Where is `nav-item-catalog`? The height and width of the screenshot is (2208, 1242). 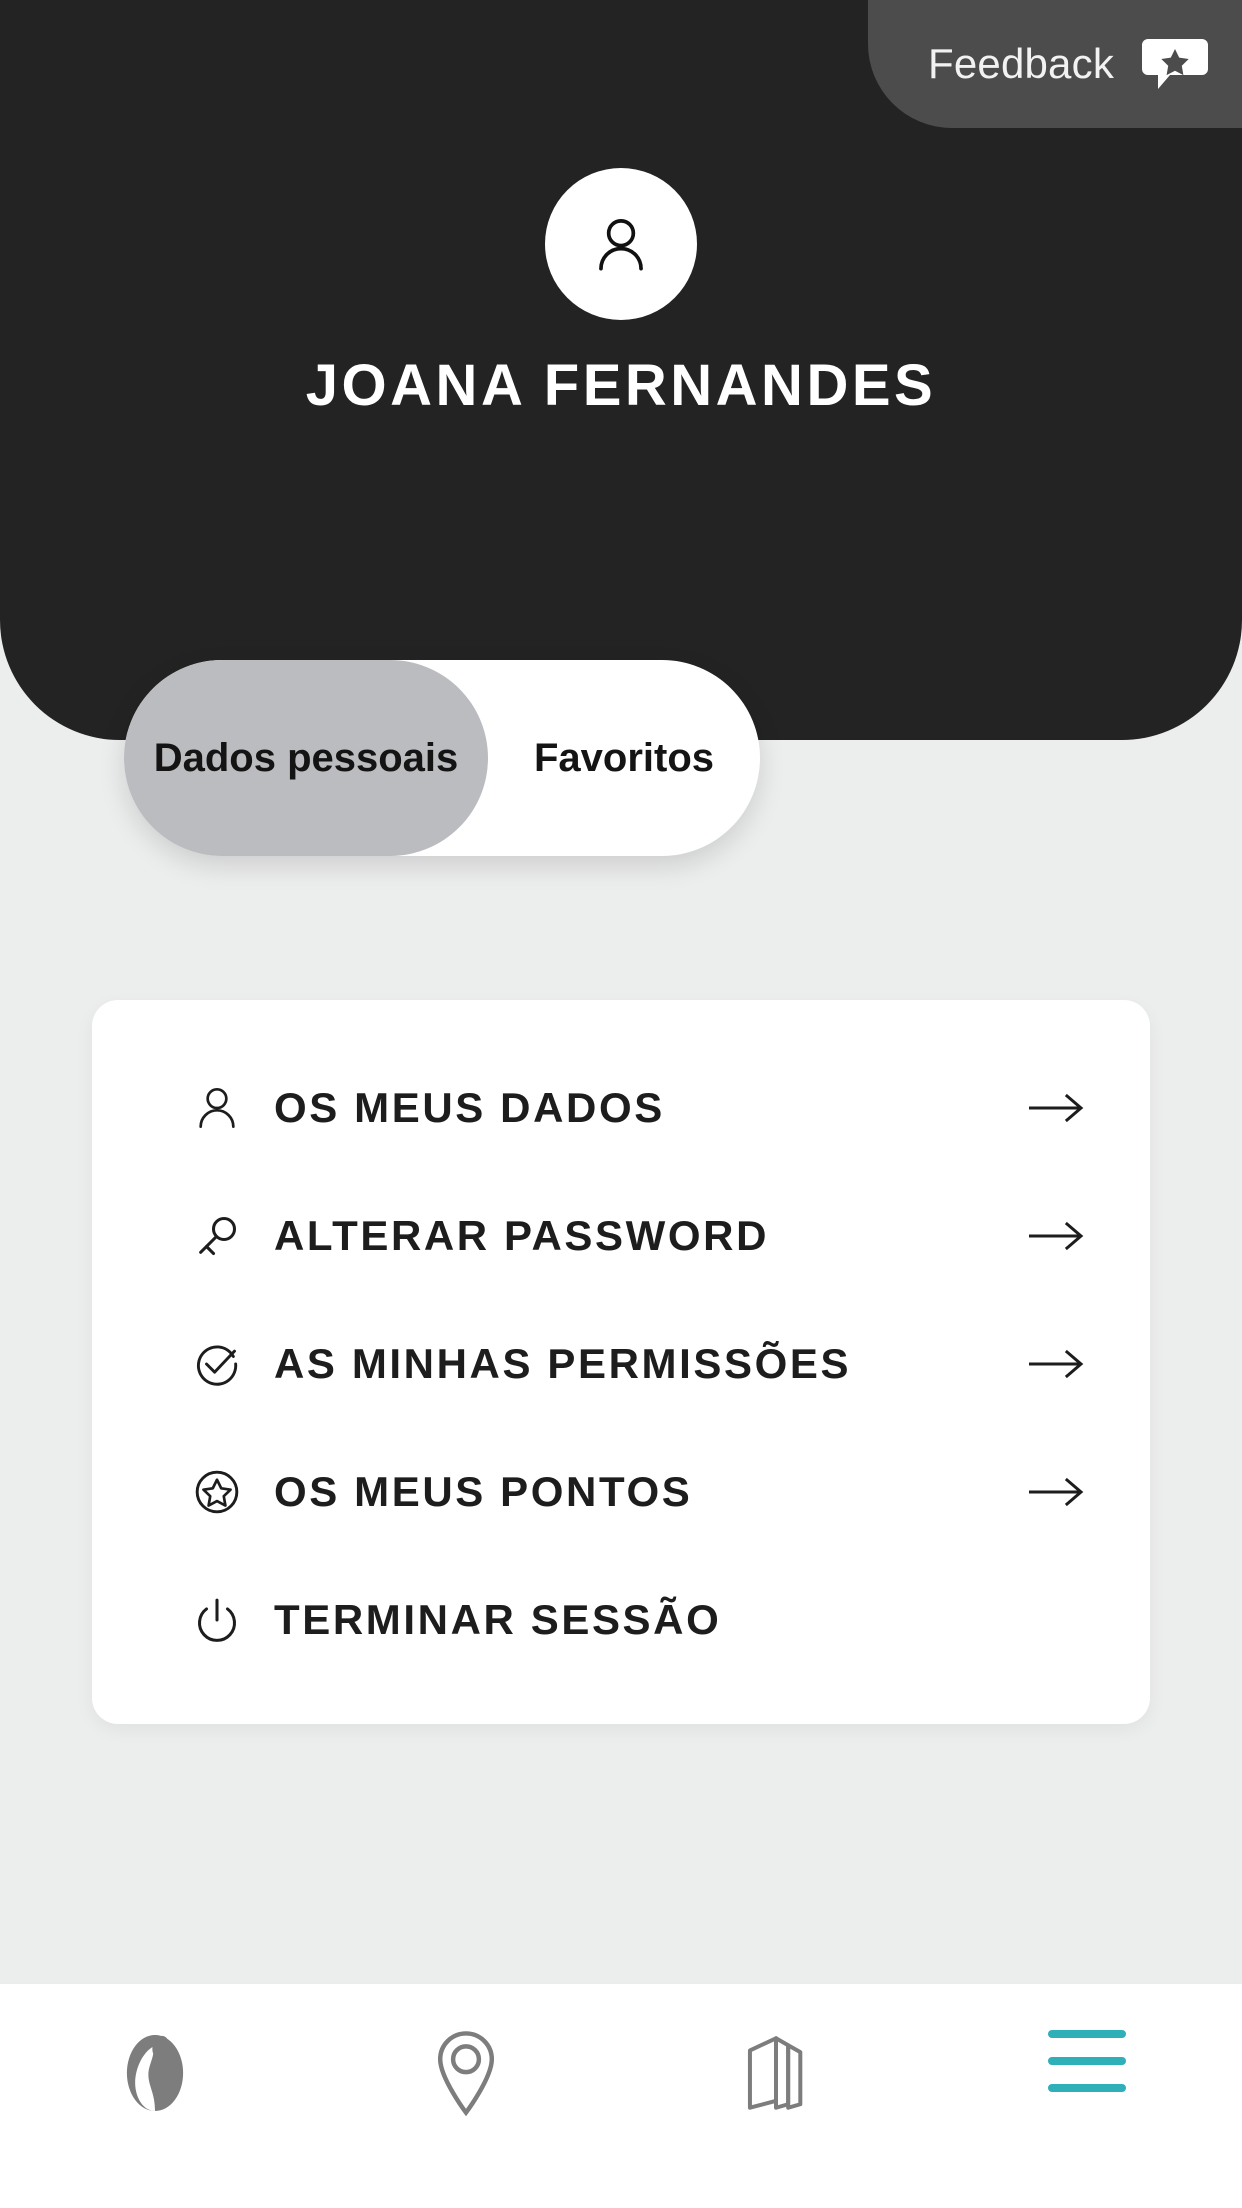 nav-item-catalog is located at coordinates (776, 2073).